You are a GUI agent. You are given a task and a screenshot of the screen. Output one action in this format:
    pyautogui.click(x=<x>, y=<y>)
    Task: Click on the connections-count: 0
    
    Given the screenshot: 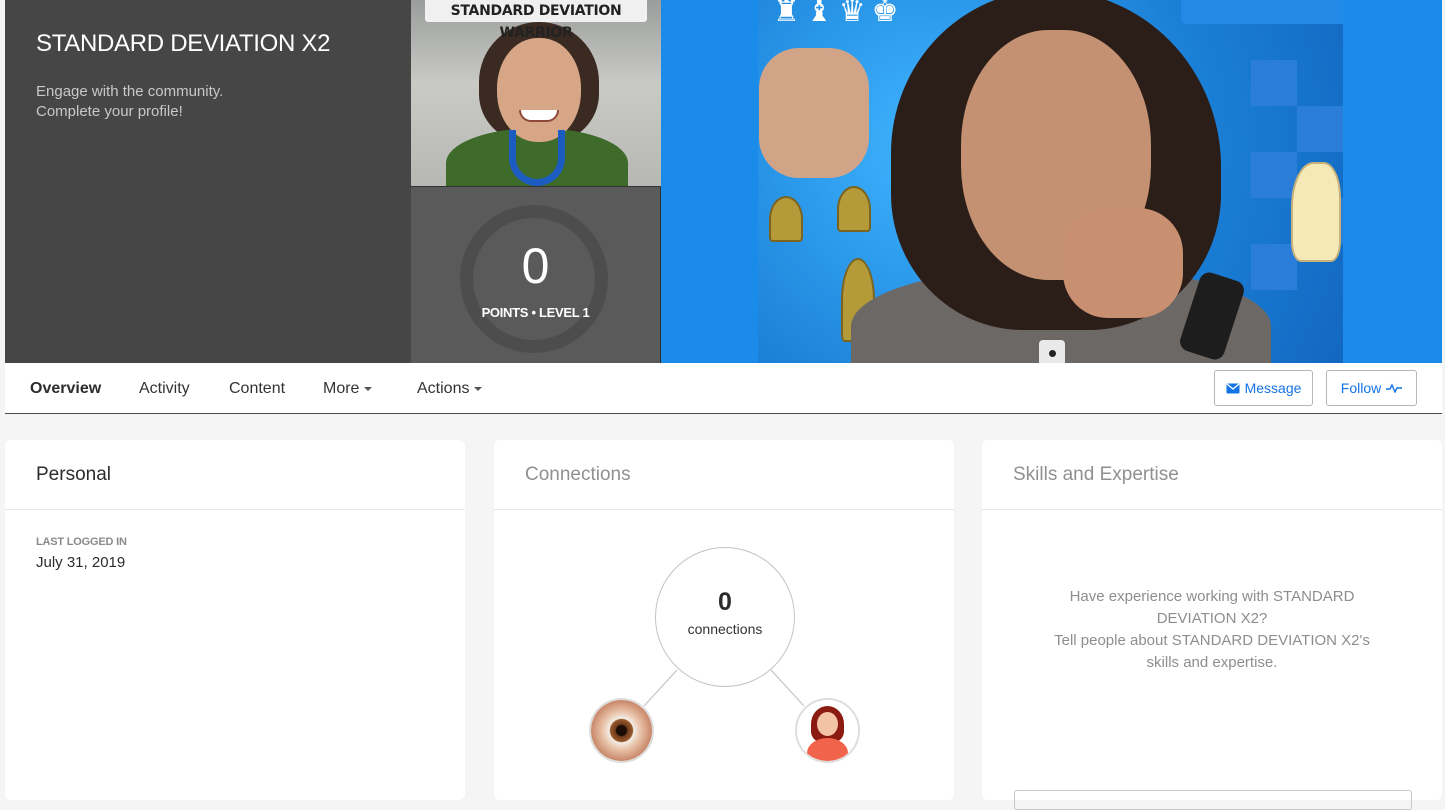 What is the action you would take?
    pyautogui.click(x=725, y=602)
    